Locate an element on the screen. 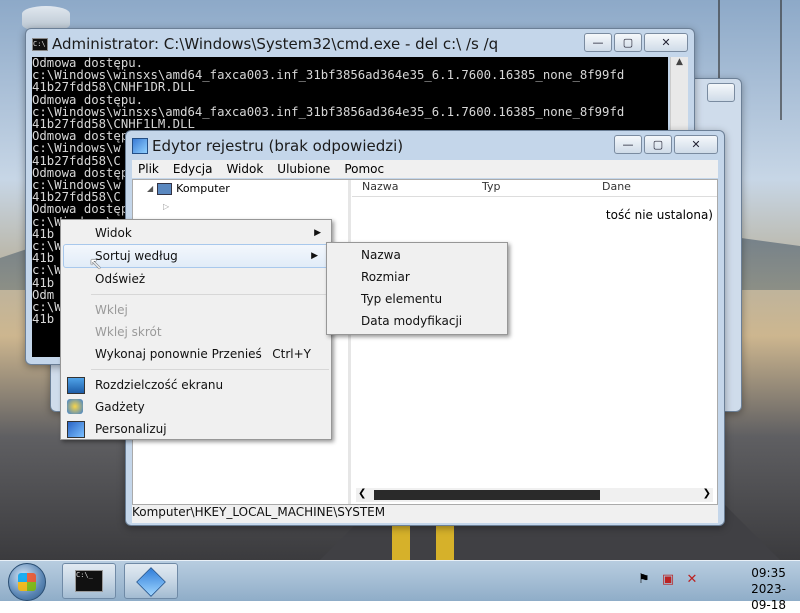 Image resolution: width=800 pixels, height=613 pixels. taskbar: C:\_ ⚑ ▣ ✕ 09:35 2023-09-18 is located at coordinates (400, 586).